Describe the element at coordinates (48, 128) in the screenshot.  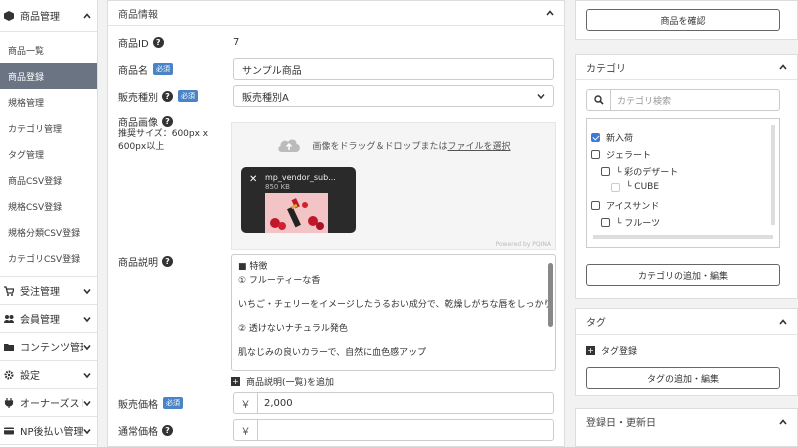
I see `sidebar-item-3: カテゴリ管理` at that location.